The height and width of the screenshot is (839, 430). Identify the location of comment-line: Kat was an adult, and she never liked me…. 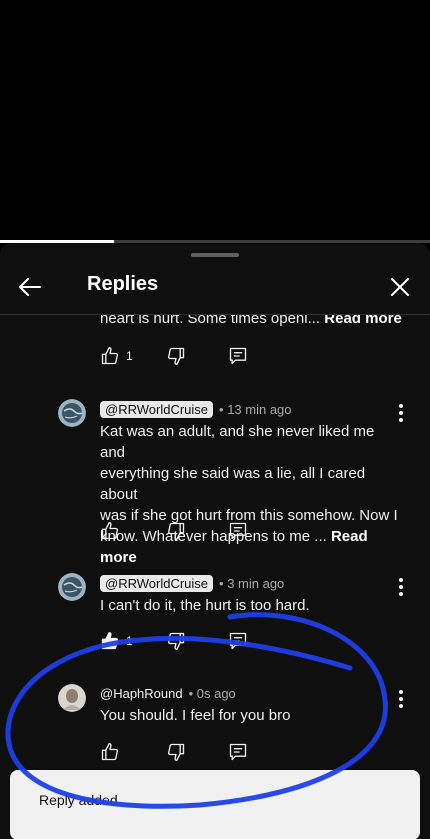
(237, 442).